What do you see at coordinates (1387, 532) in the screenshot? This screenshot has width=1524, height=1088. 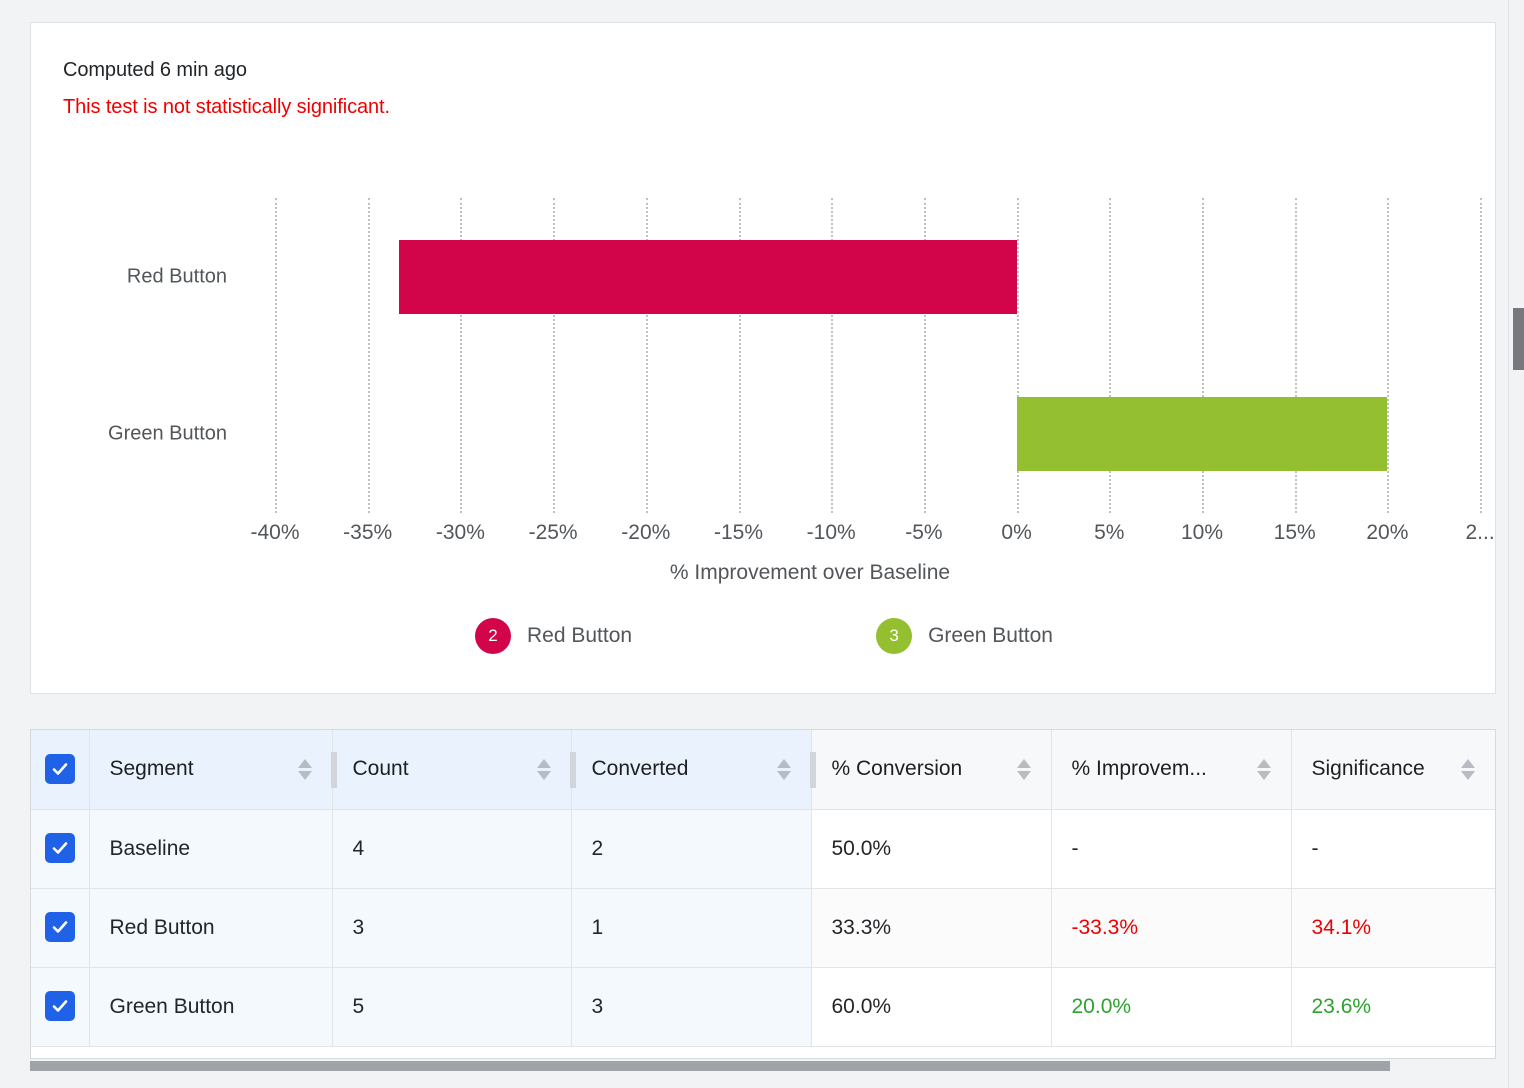 I see `x-tick-label: 20%` at bounding box center [1387, 532].